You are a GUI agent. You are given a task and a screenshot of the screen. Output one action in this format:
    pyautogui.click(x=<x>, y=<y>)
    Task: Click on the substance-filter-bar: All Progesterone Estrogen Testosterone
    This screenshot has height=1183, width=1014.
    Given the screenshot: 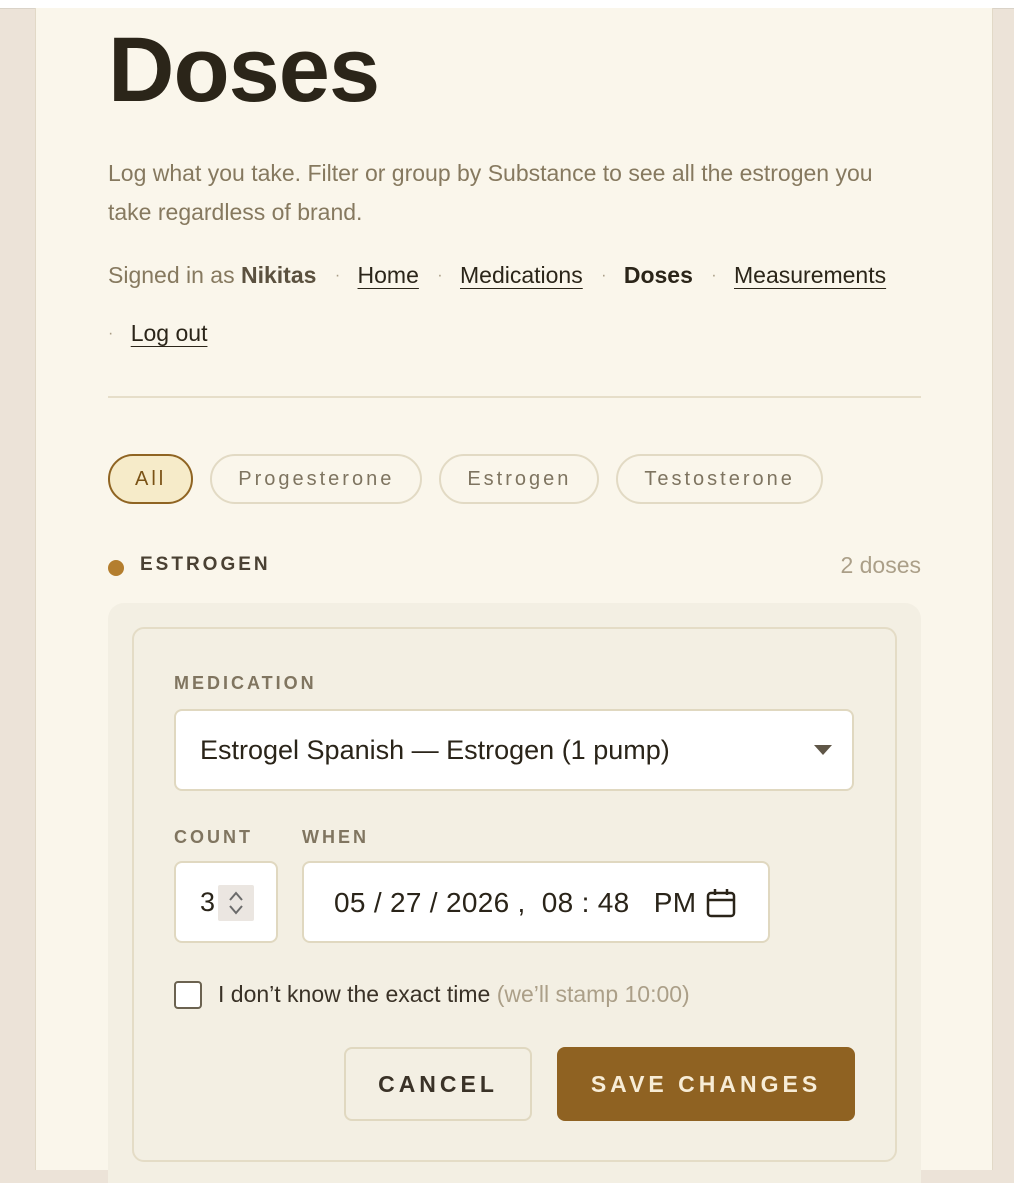 What is the action you would take?
    pyautogui.click(x=465, y=481)
    